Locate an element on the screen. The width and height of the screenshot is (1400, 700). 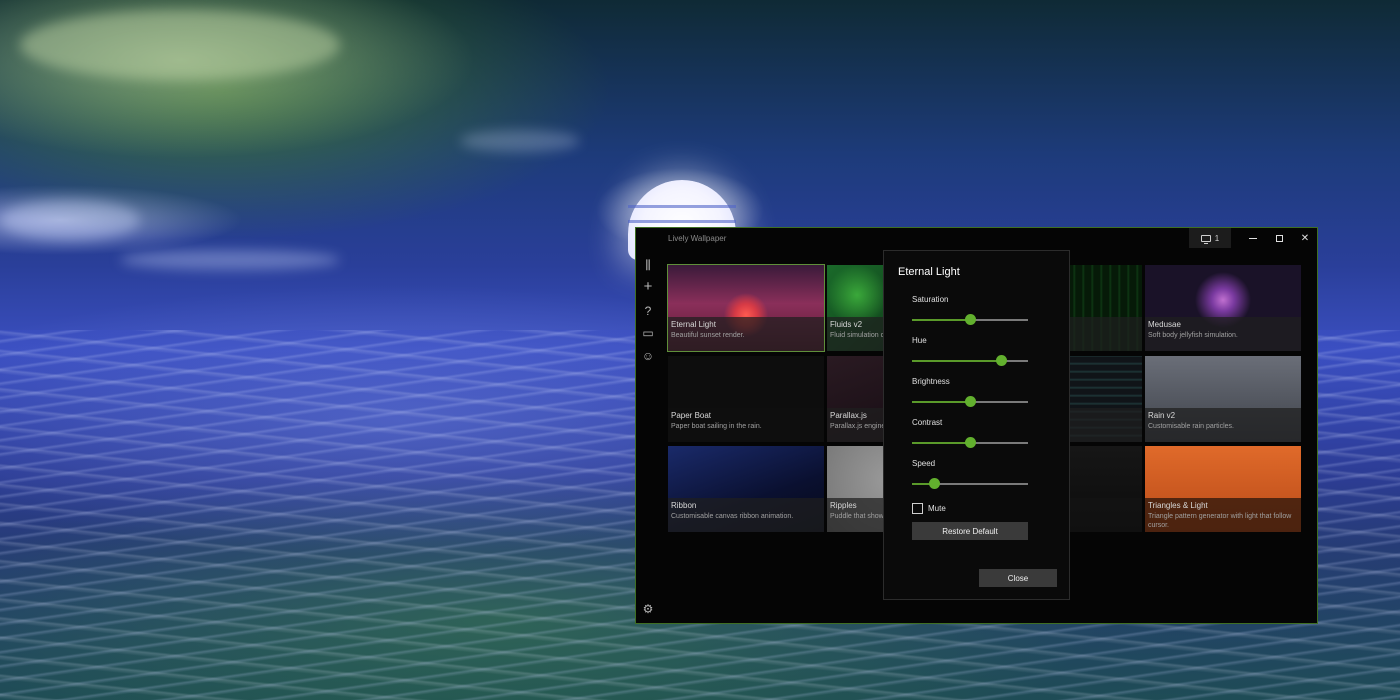
close-dialog-button: Close is located at coordinates (1018, 578).